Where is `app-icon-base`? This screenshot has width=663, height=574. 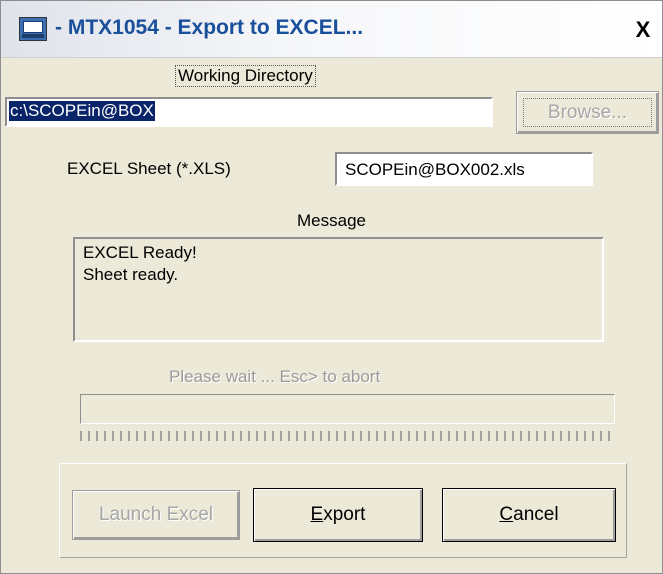
app-icon-base is located at coordinates (33, 36).